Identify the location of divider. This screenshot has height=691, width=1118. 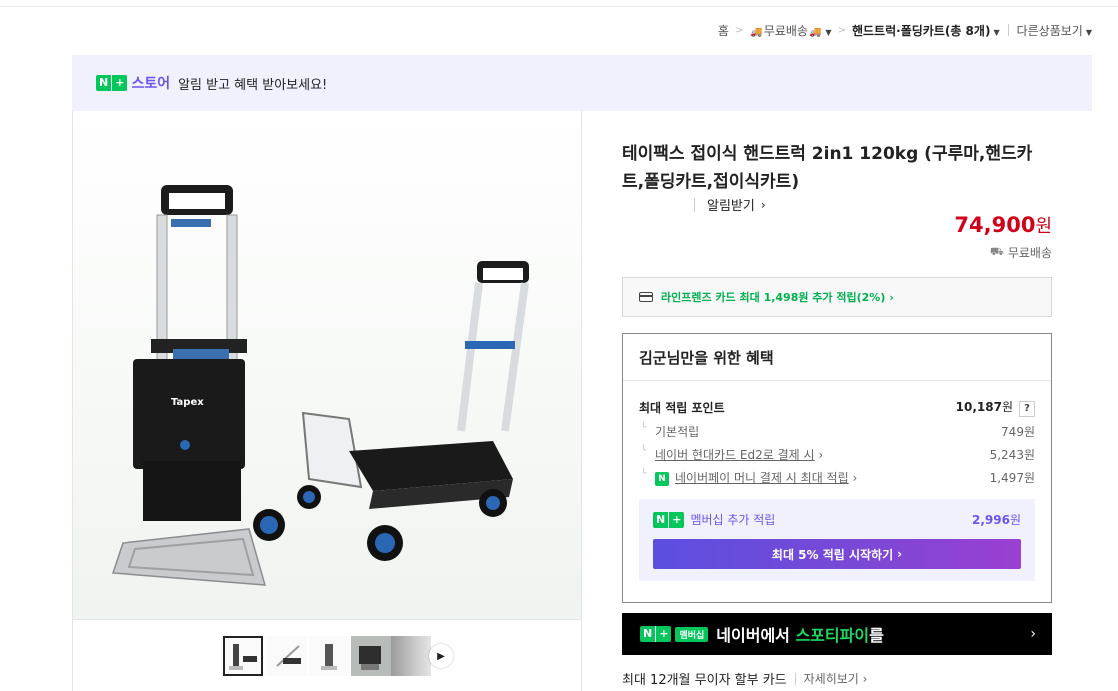
(1008, 30).